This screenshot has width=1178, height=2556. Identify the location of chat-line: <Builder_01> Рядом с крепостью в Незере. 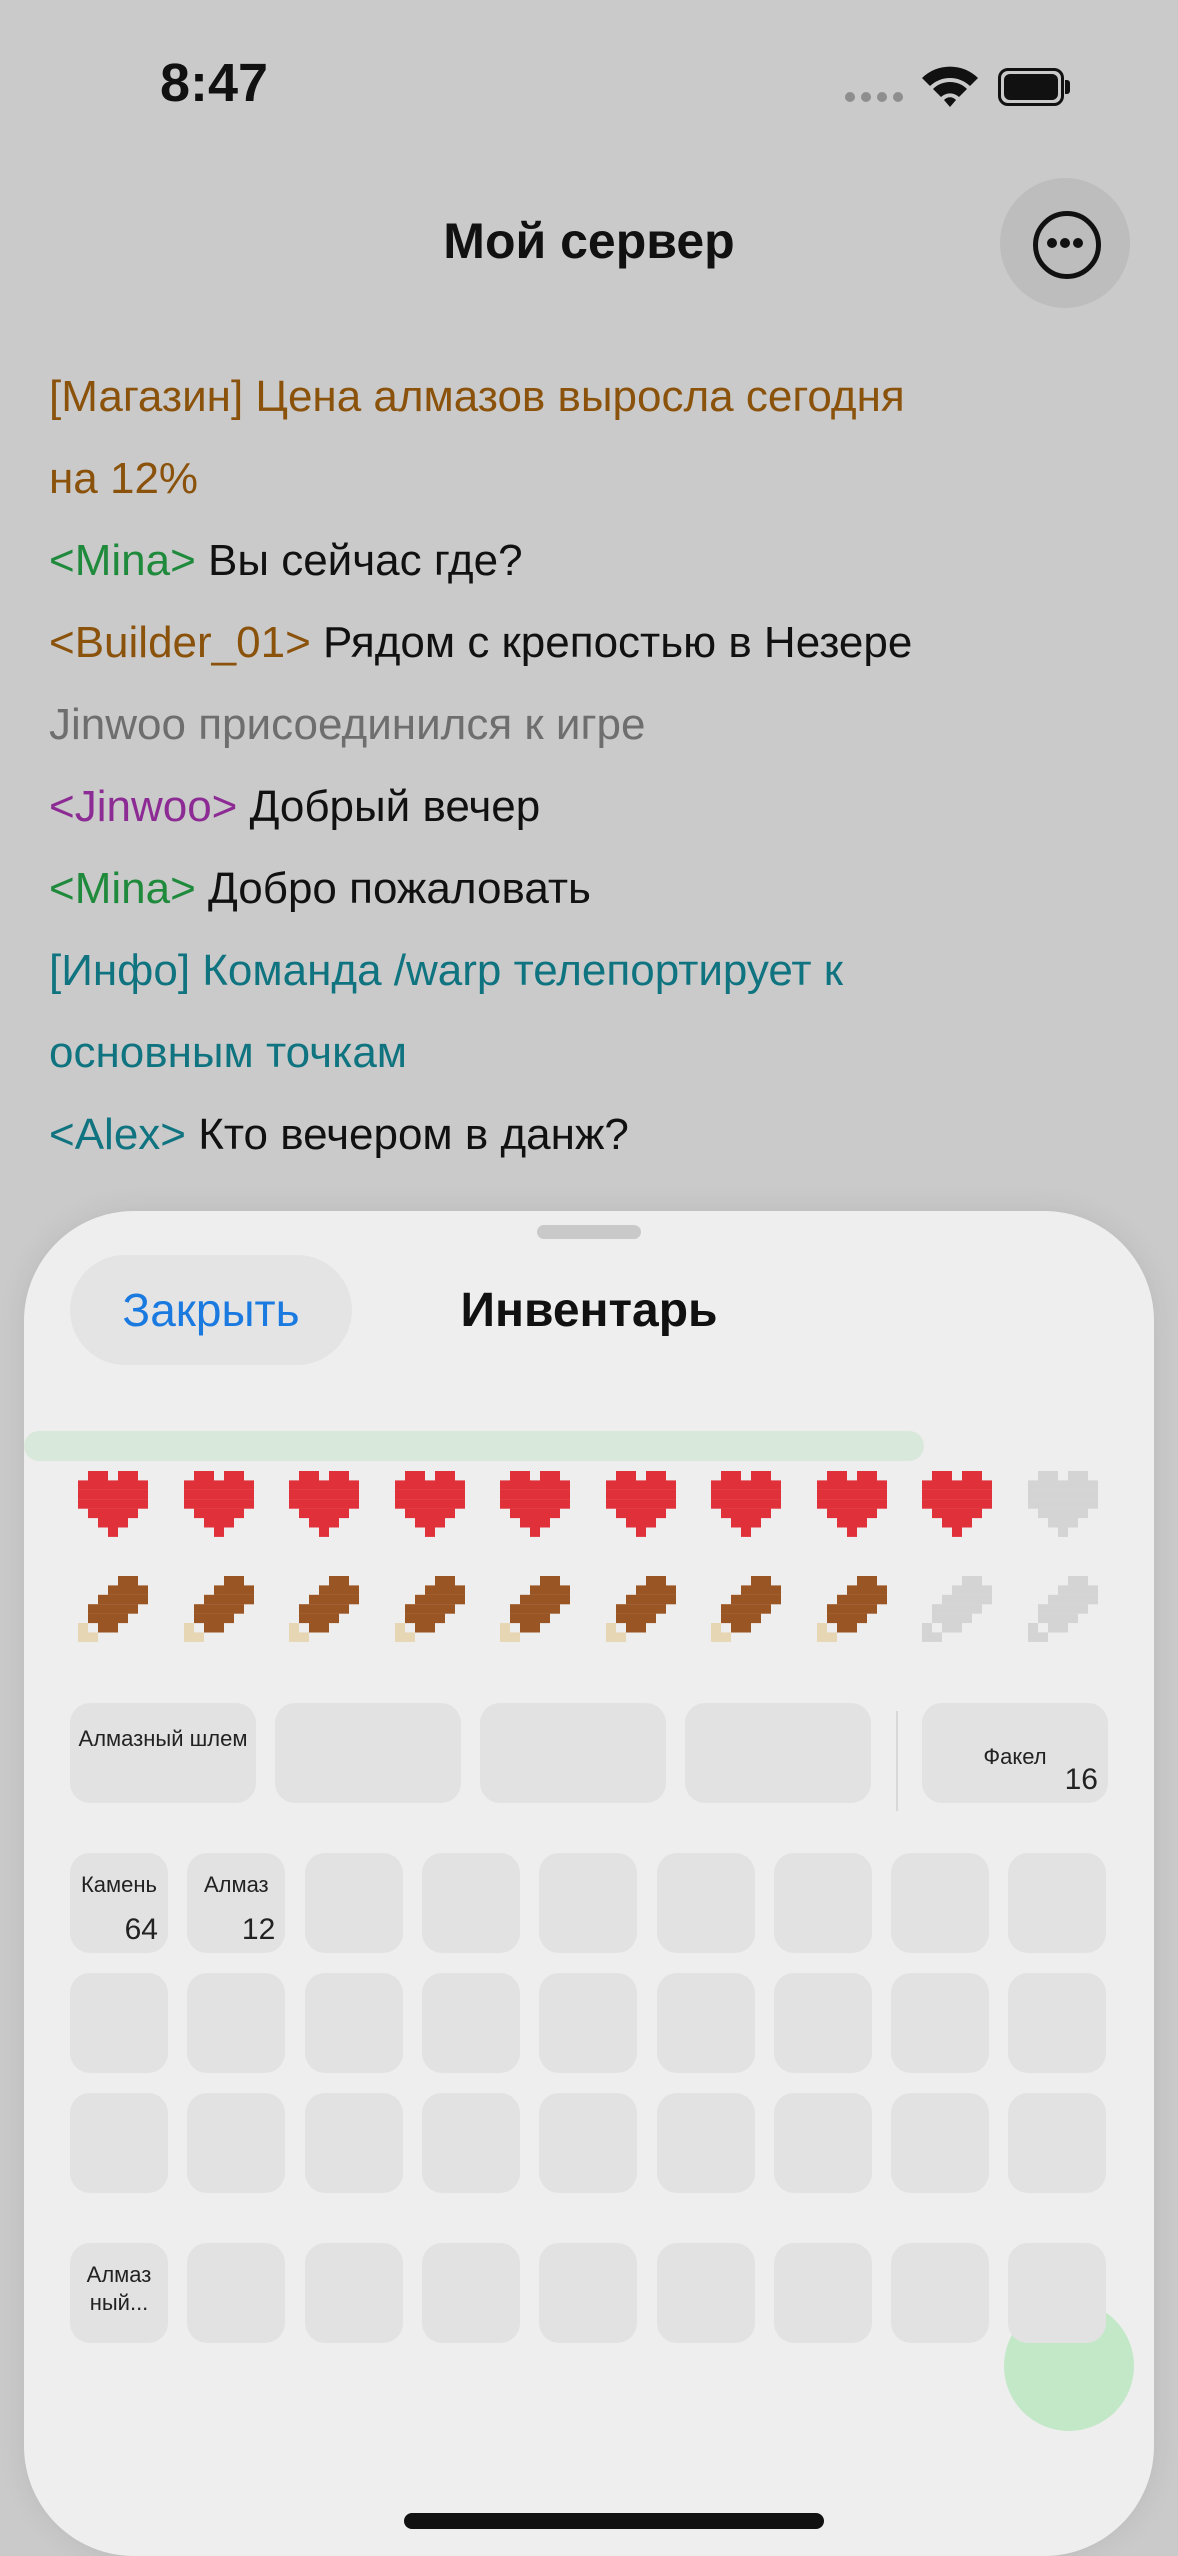
(589, 643).